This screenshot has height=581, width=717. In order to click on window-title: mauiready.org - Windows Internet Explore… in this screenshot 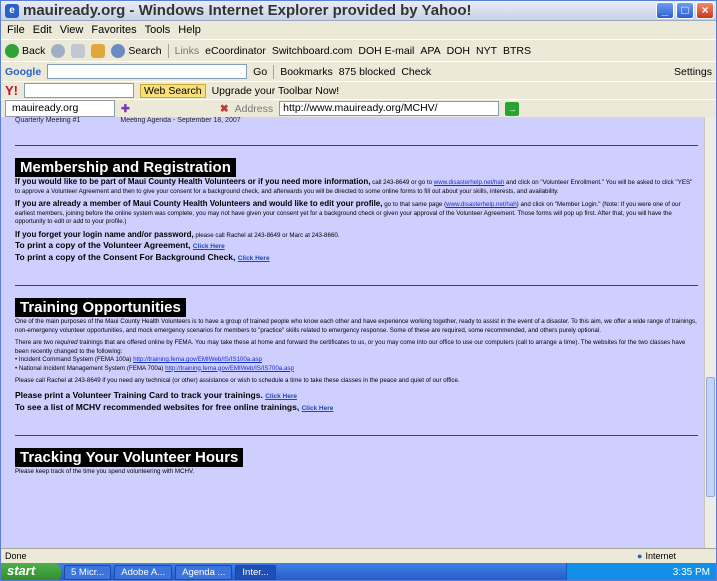, I will do `click(247, 10)`.